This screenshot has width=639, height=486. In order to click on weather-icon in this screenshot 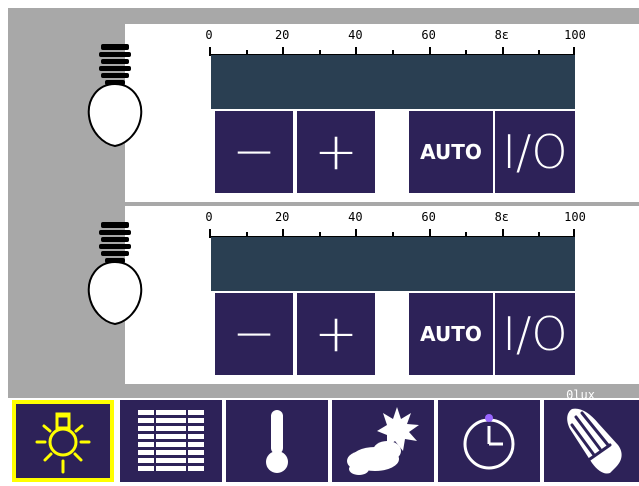, I will do `click(383, 441)`.